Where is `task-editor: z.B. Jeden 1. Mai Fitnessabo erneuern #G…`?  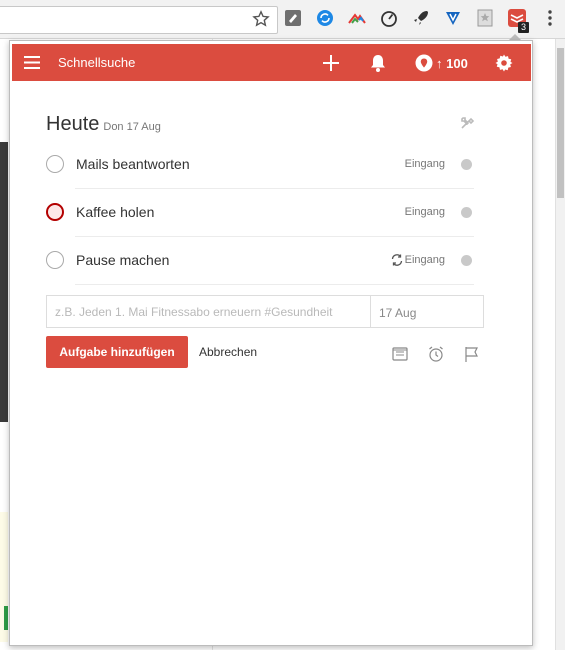 task-editor: z.B. Jeden 1. Mai Fitnessabo erneuern #G… is located at coordinates (265, 311).